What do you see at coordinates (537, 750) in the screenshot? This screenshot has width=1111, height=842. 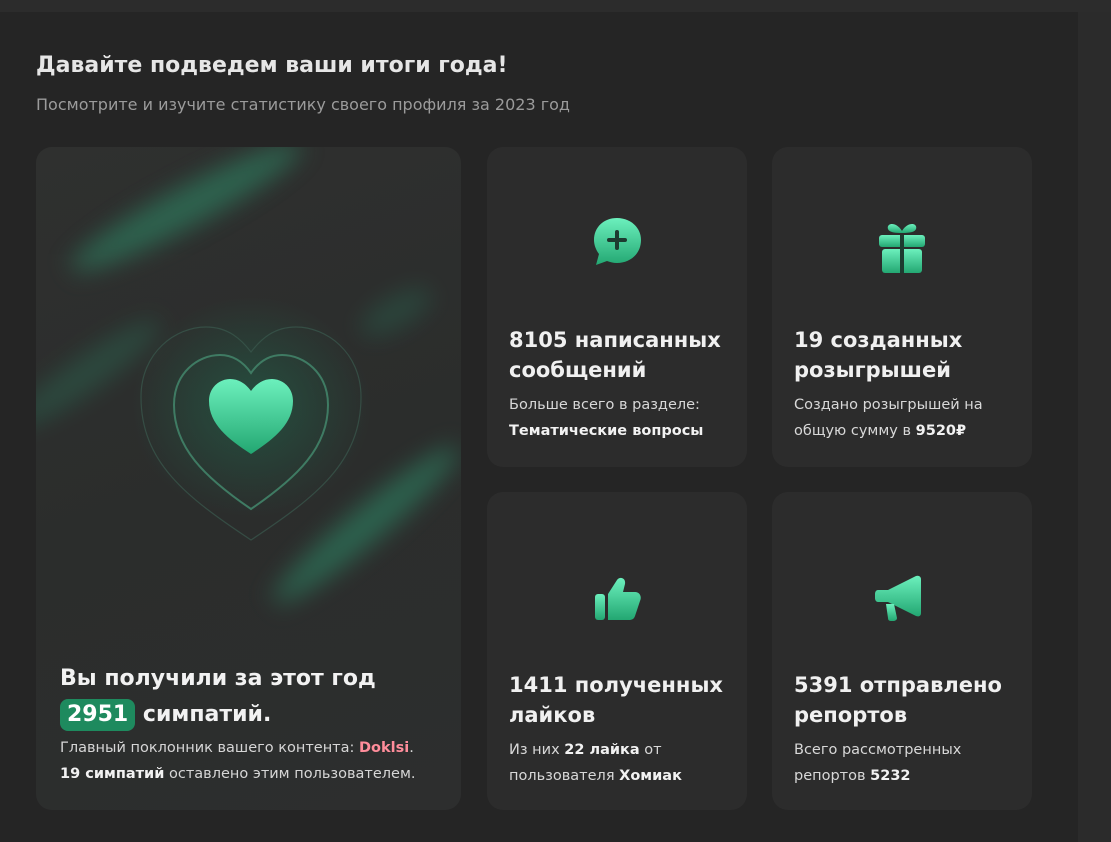 I see `received-likes-desc-prefix: Из них` at bounding box center [537, 750].